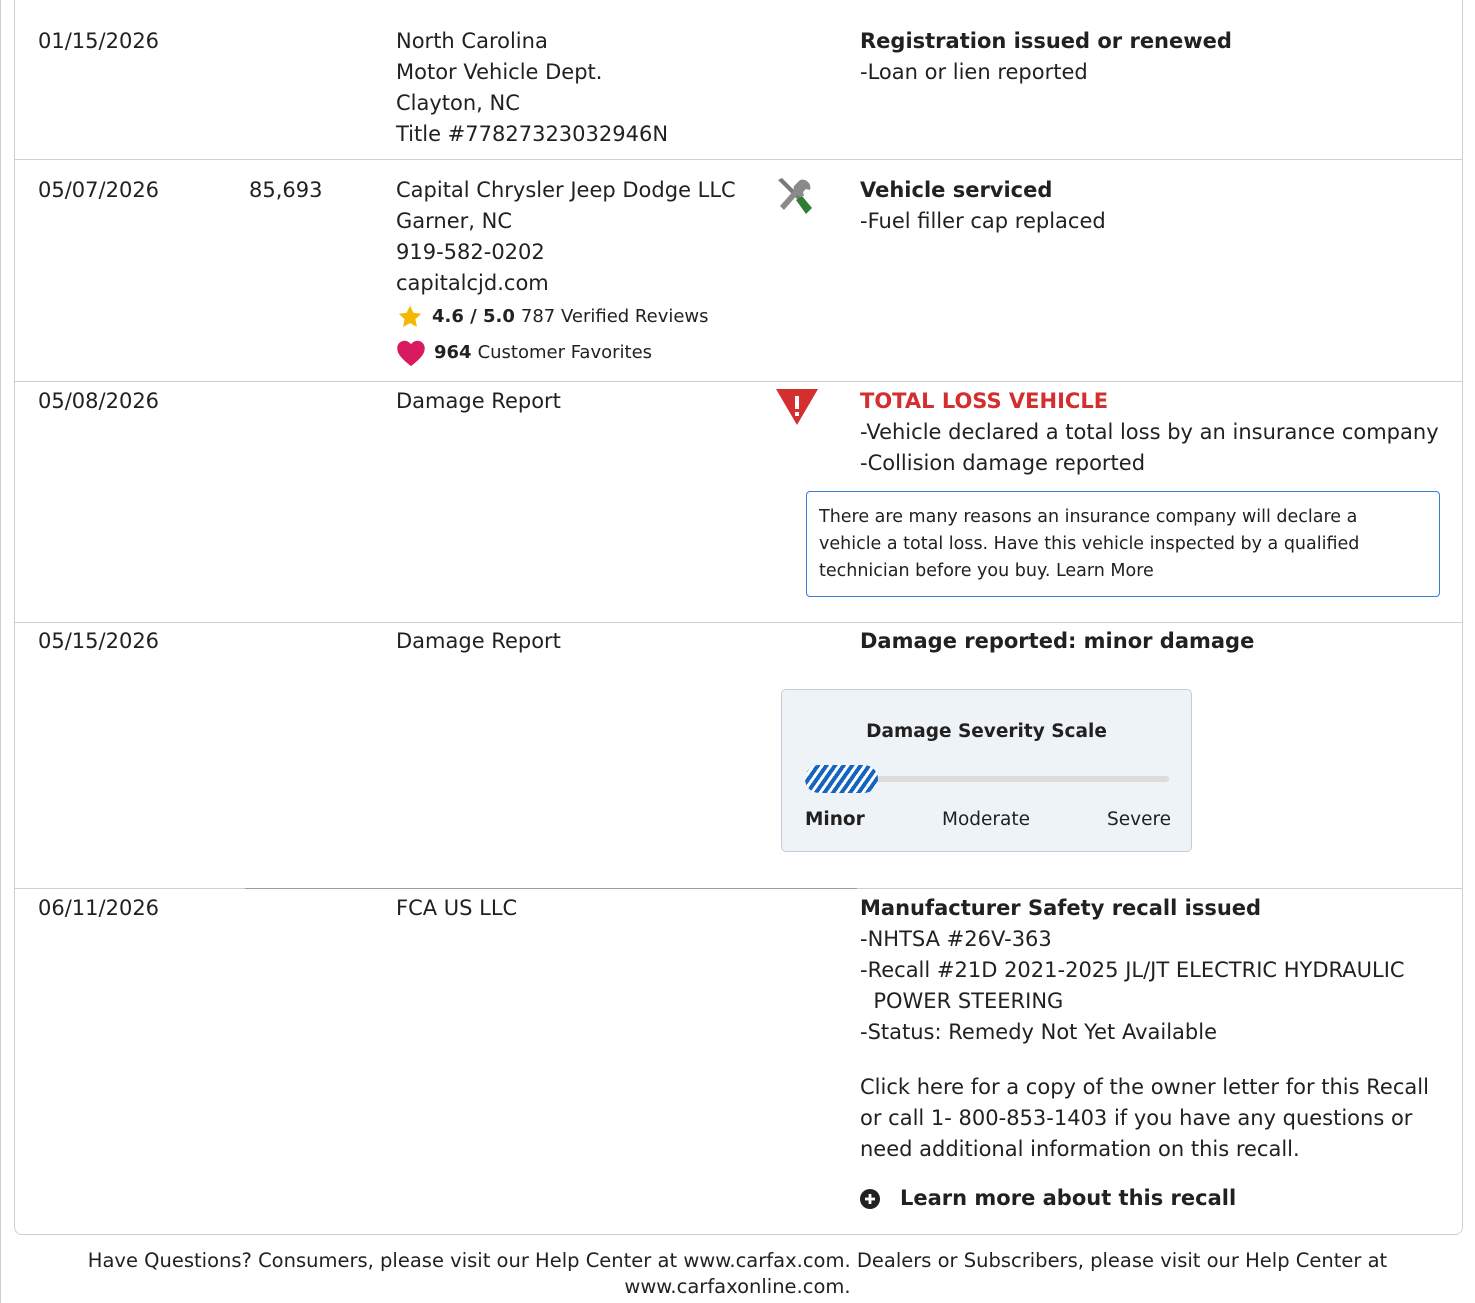 The height and width of the screenshot is (1303, 1475). I want to click on dealer-favorites: 964 Customer Favorites, so click(576, 353).